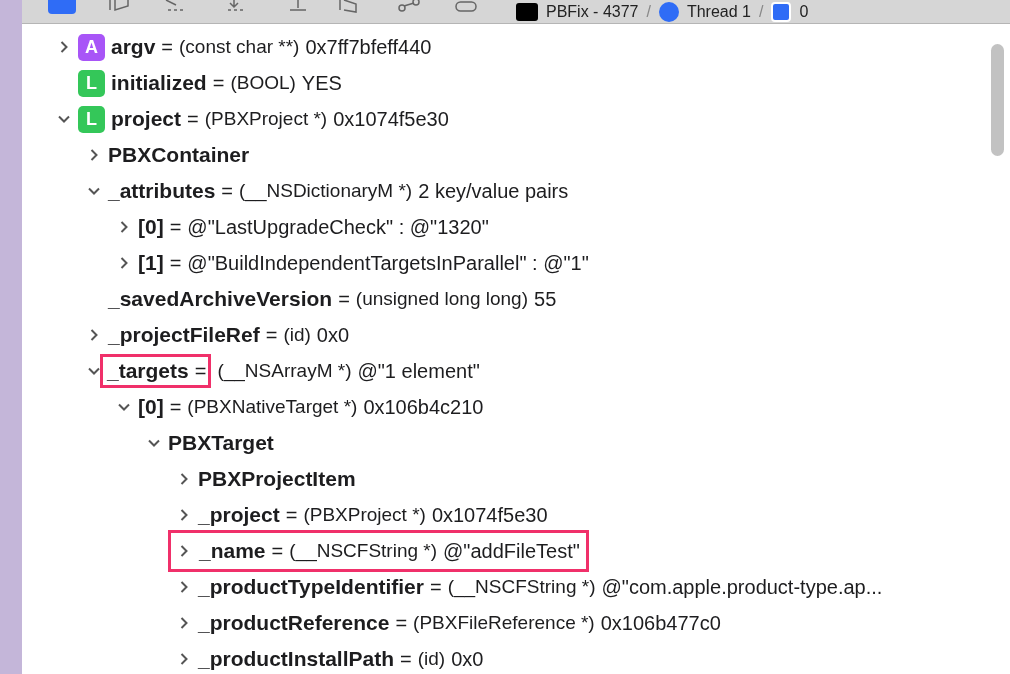 The height and width of the screenshot is (674, 1010). I want to click on variable-type: (const char **), so click(239, 46).